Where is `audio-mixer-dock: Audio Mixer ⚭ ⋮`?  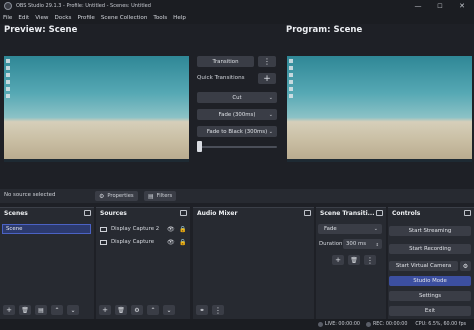 audio-mixer-dock: Audio Mixer ⚭ ⋮ is located at coordinates (253, 263).